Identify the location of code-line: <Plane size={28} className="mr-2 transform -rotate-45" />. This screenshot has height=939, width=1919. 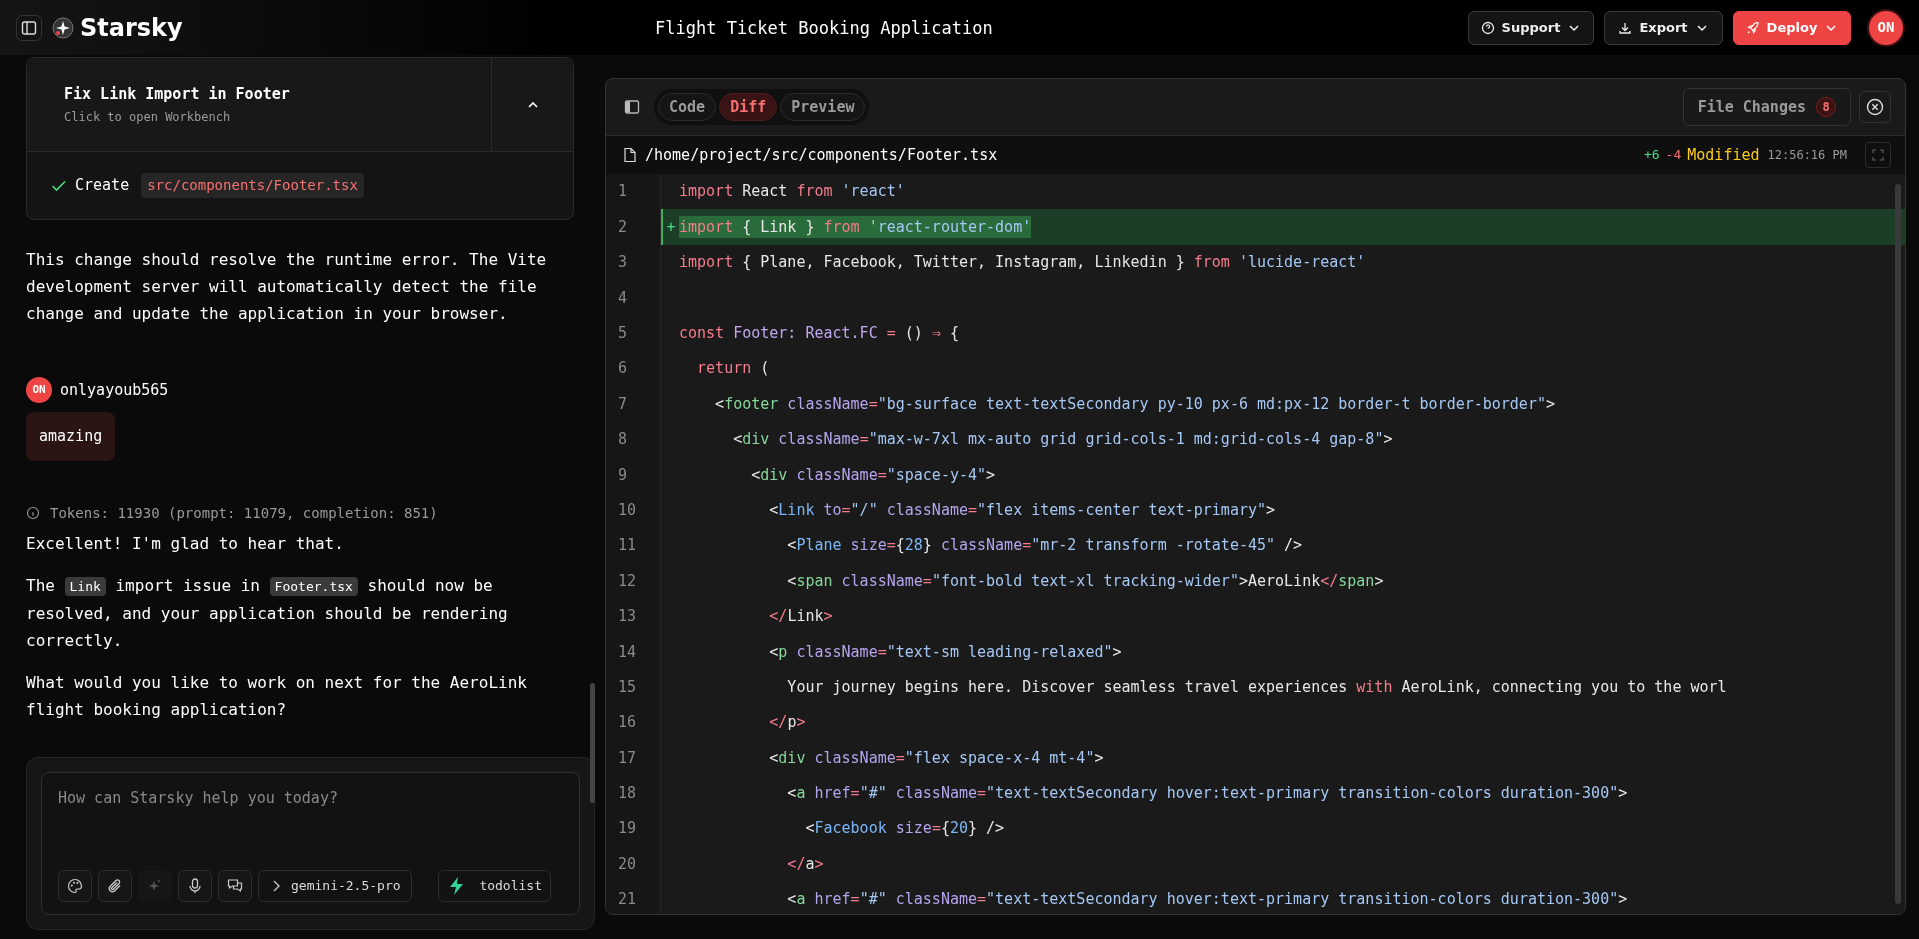
(1044, 546).